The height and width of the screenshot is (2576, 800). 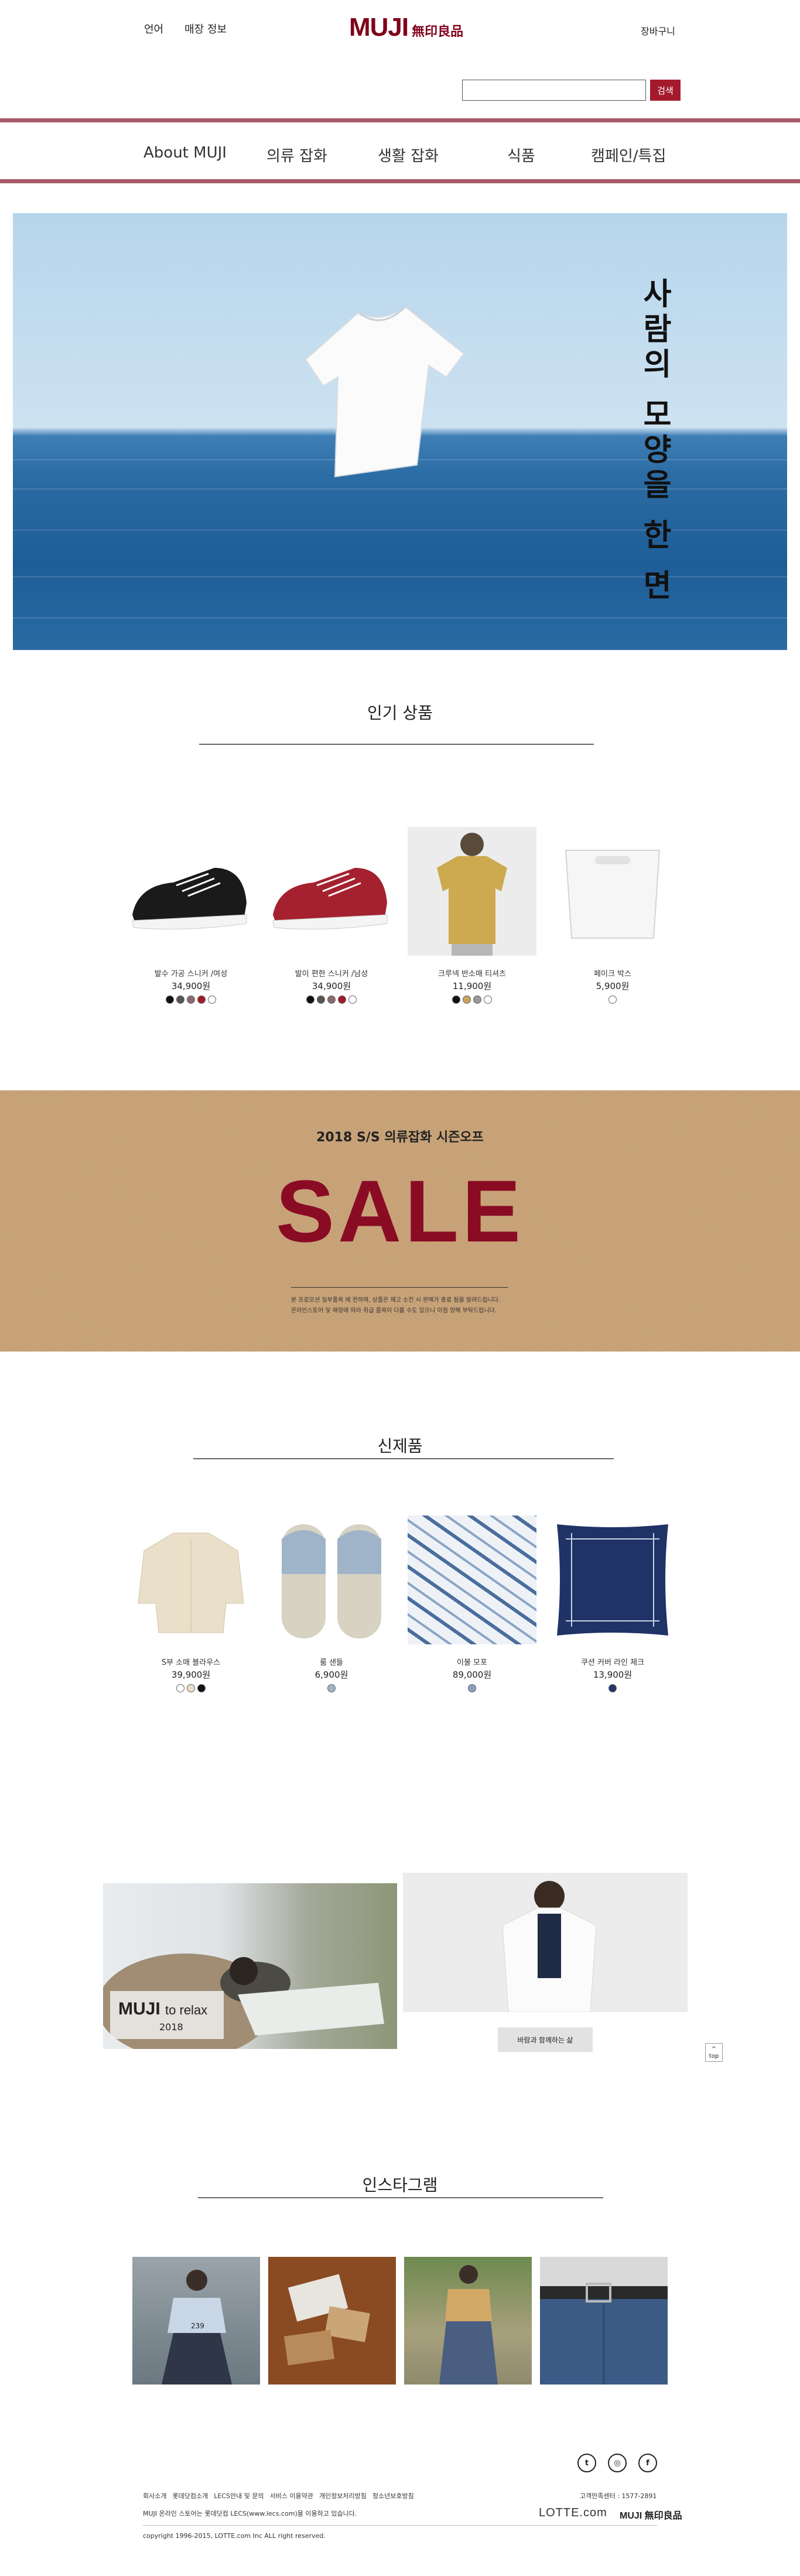 I want to click on cart-link: 장바구니, so click(x=658, y=30).